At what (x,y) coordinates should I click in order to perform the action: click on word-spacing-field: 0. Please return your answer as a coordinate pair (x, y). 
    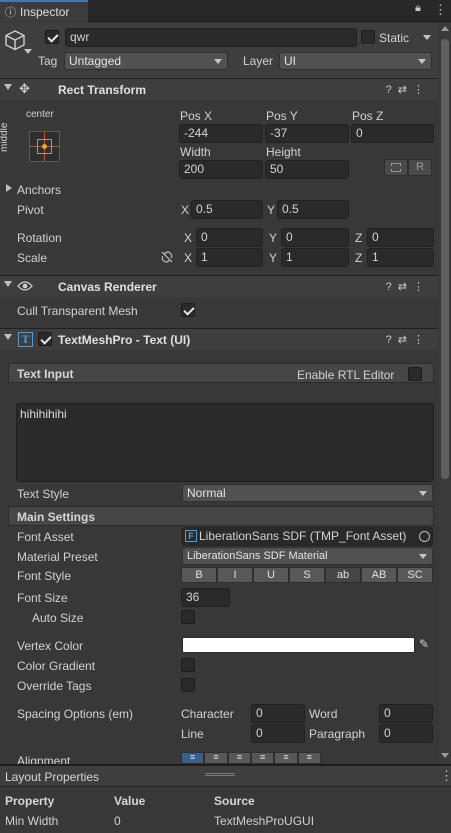
    Looking at the image, I should click on (406, 713).